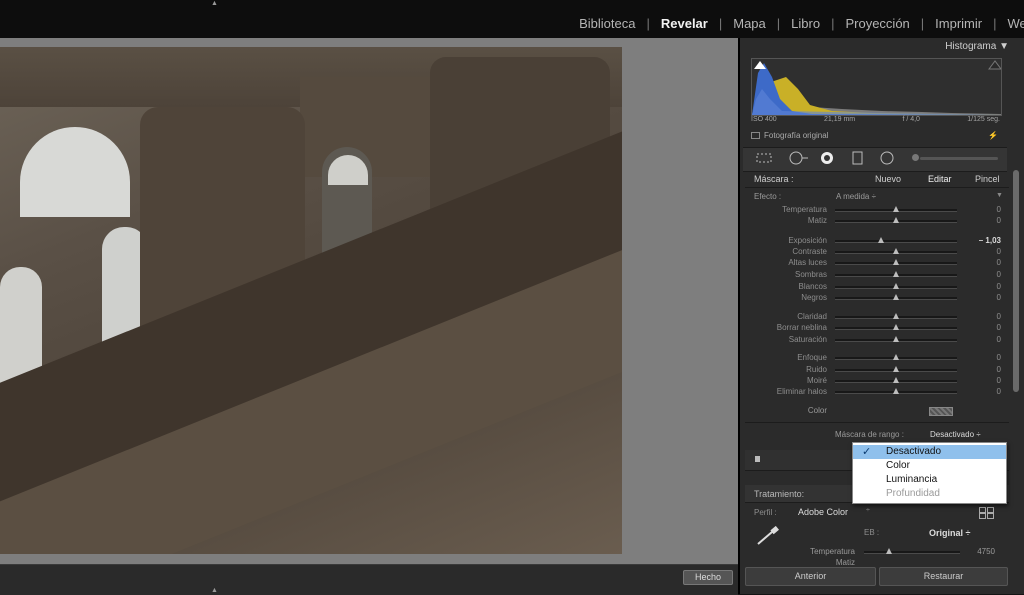 This screenshot has width=1024, height=595. I want to click on effect-dropdown: A medida ÷, so click(856, 196).